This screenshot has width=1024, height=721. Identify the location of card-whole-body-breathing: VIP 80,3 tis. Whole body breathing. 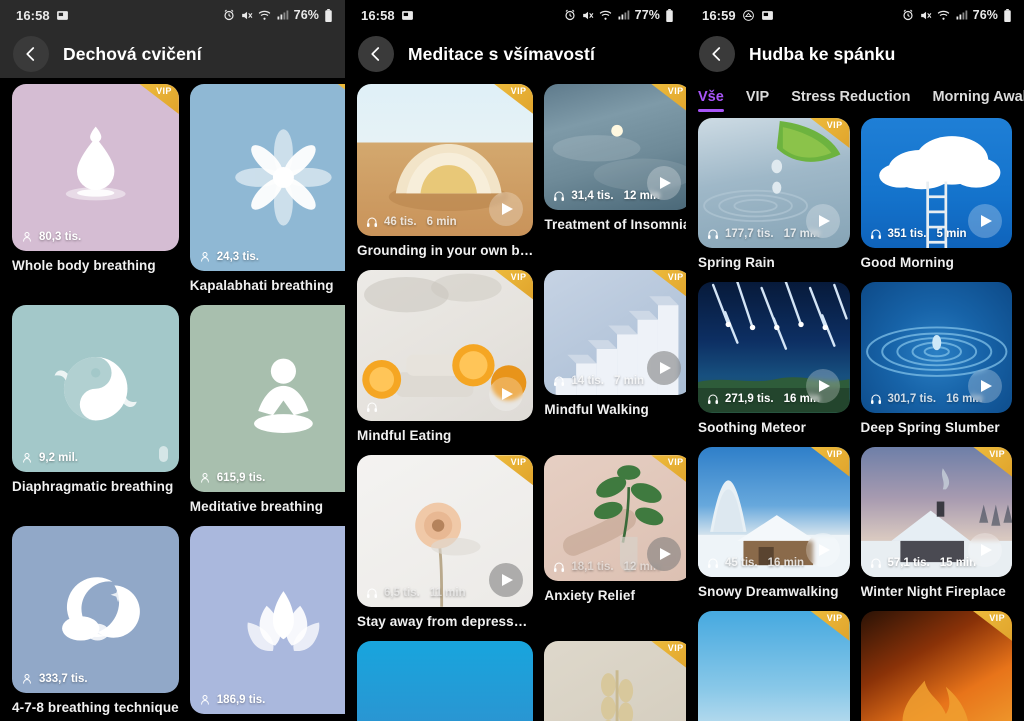
(95, 188).